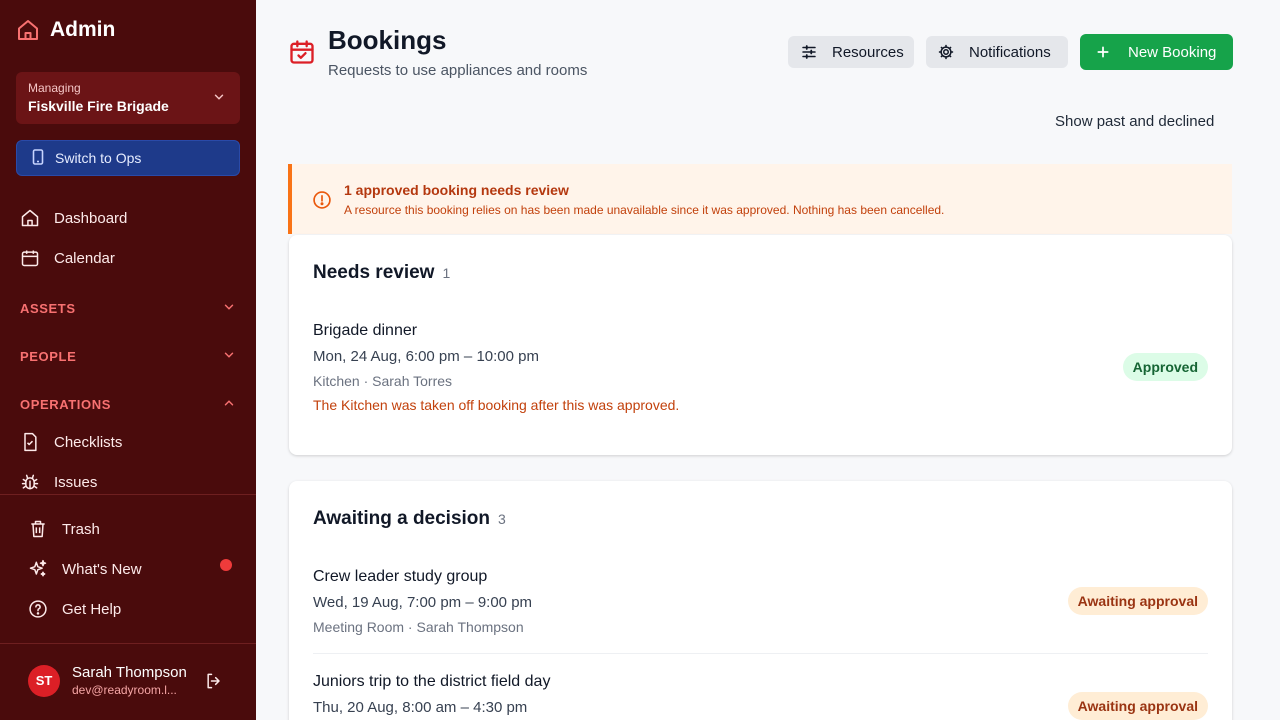  What do you see at coordinates (809, 52) in the screenshot?
I see `sliders-icon` at bounding box center [809, 52].